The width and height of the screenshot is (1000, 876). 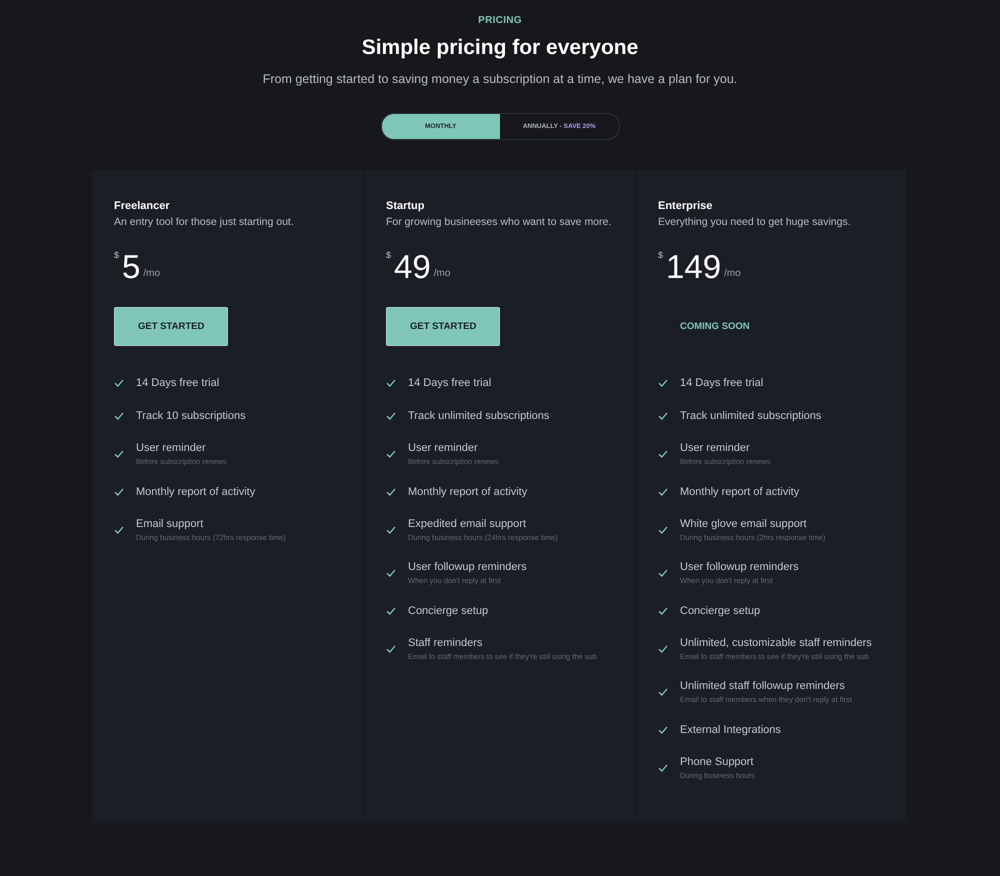 I want to click on plan-description: Everything you need to get huge savings., so click(x=755, y=222).